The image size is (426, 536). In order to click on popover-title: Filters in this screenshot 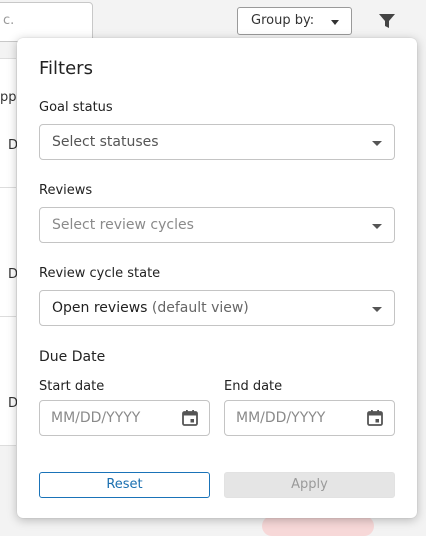, I will do `click(66, 68)`.